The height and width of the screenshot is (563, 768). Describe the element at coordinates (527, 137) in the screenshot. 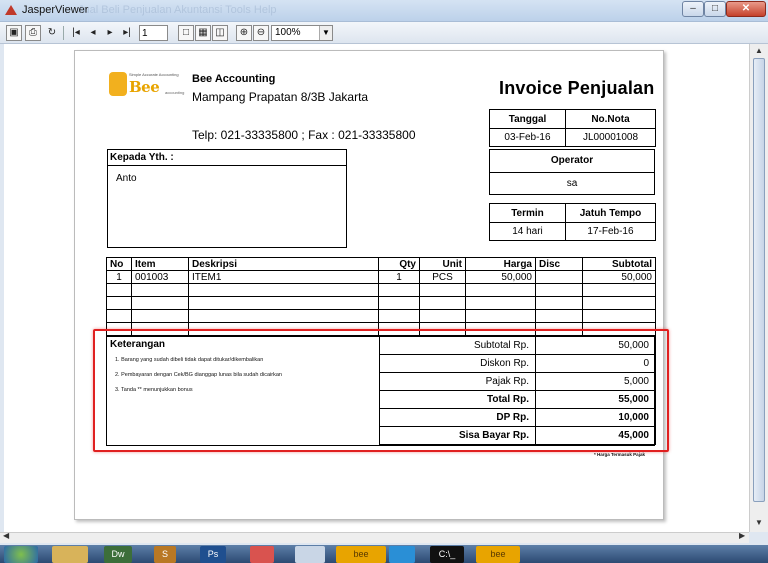

I see `tanggal-value: 03-Feb-16` at that location.